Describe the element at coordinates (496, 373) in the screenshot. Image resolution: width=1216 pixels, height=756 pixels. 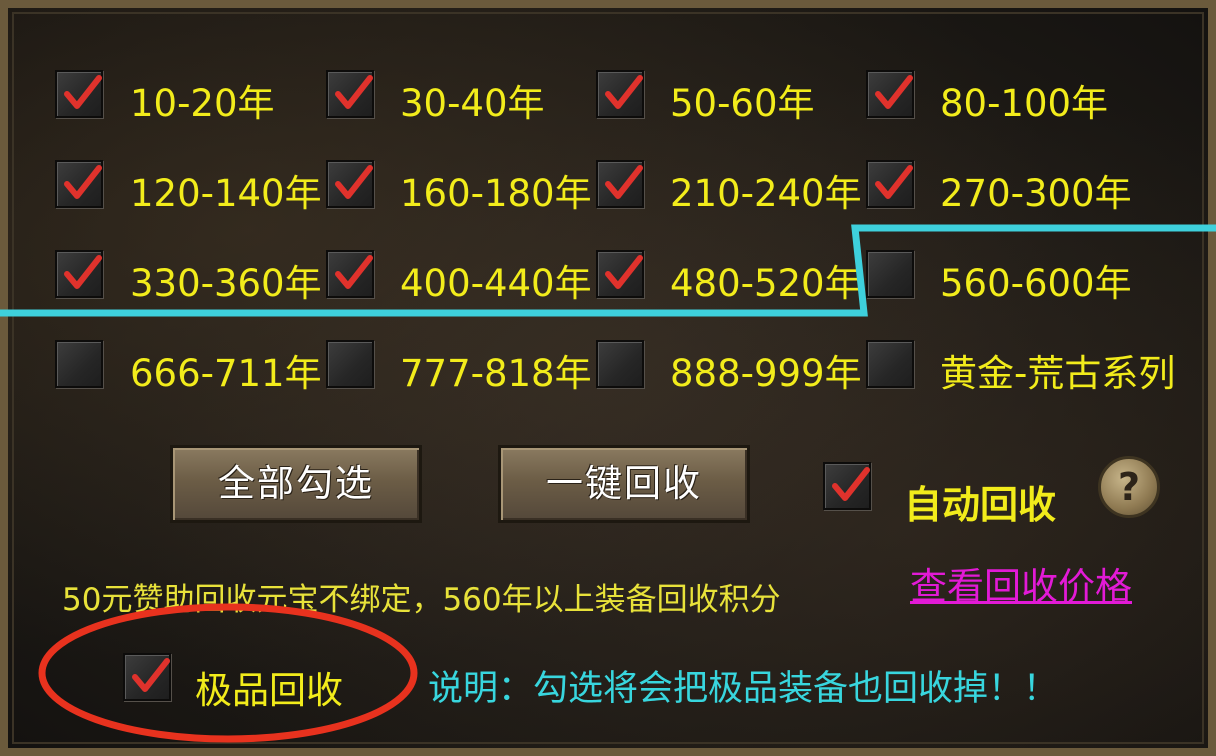
I see `range-label-14: 777-818年` at that location.